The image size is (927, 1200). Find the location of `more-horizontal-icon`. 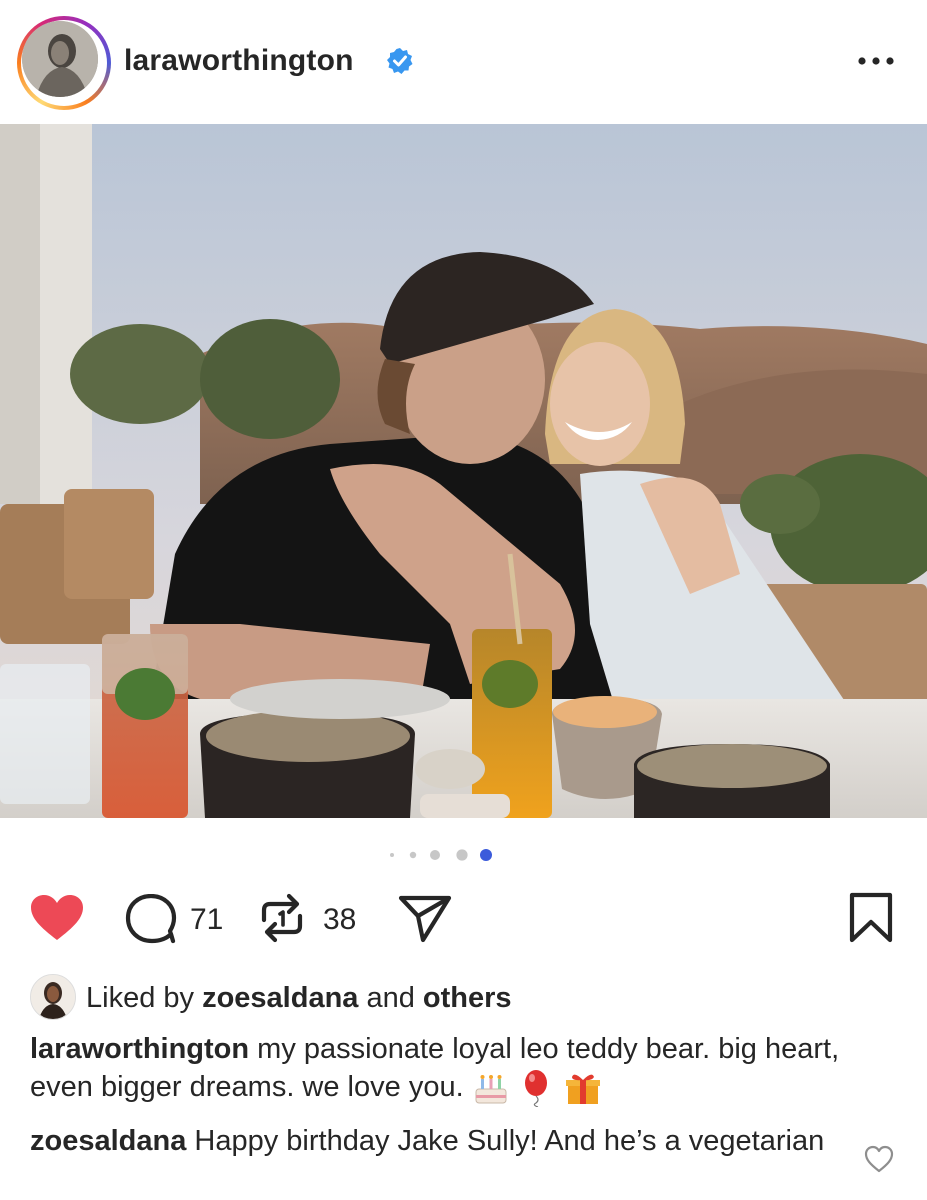

more-horizontal-icon is located at coordinates (876, 61).